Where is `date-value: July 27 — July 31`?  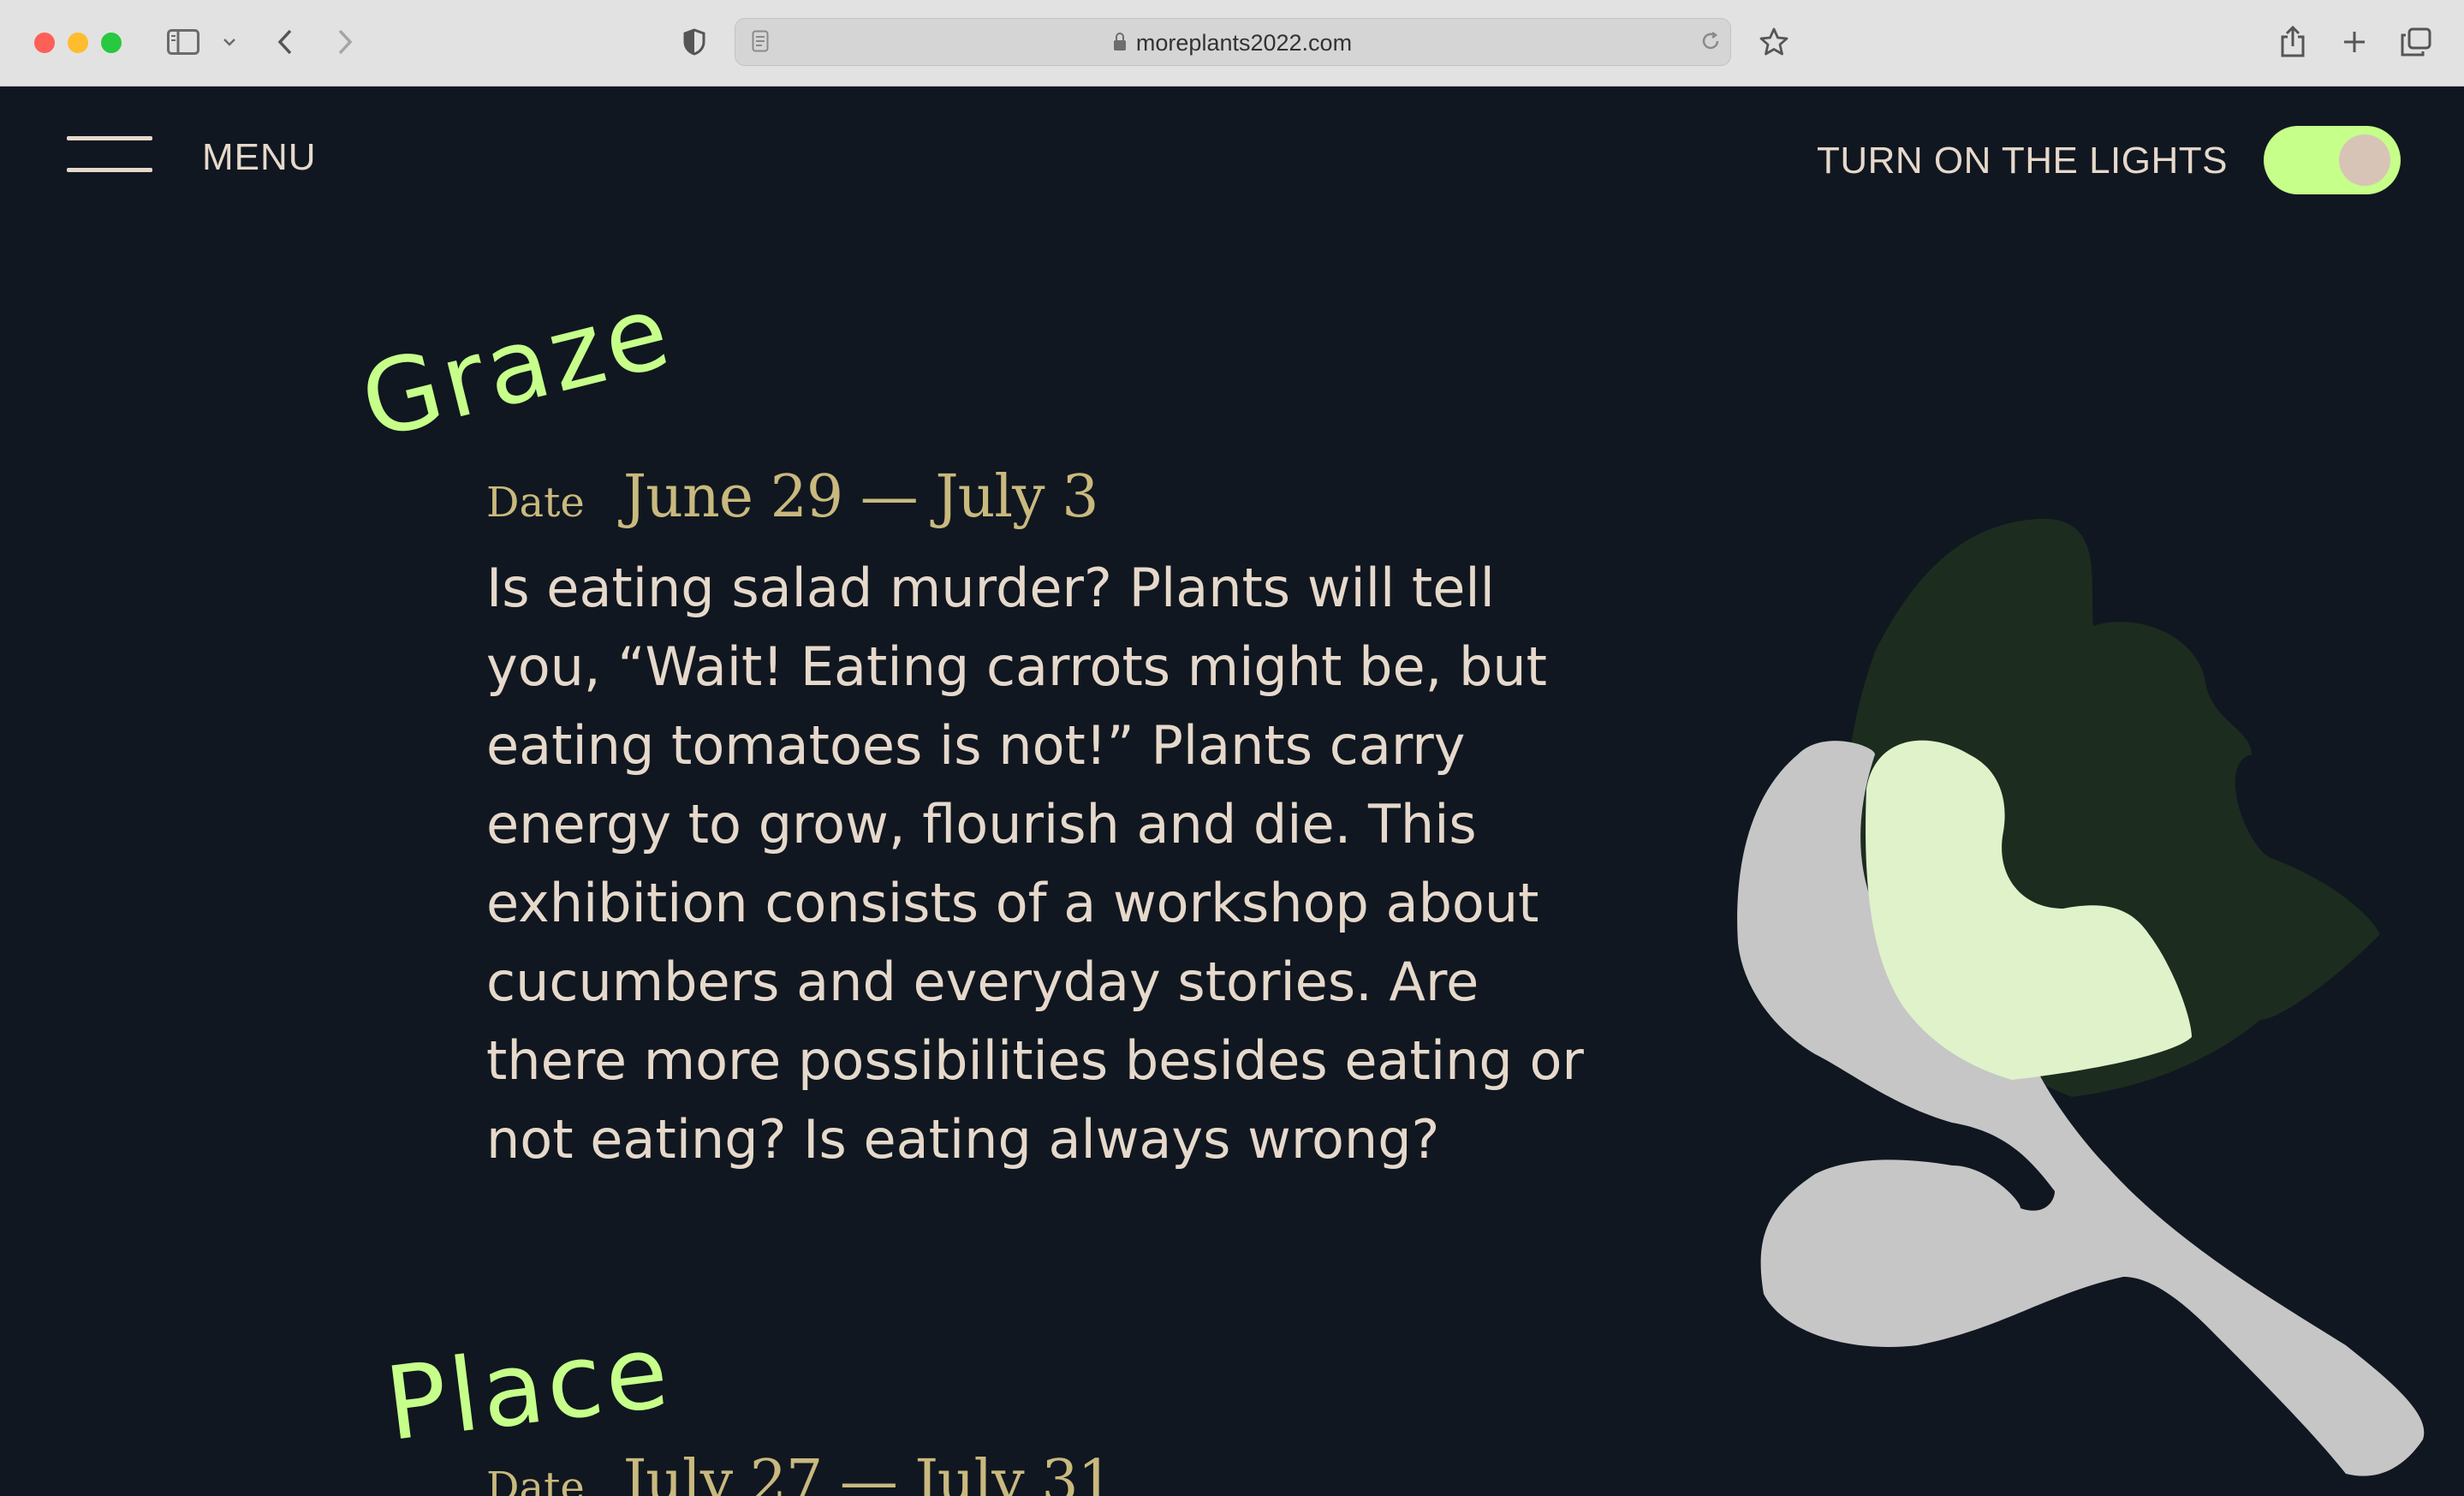
date-value: July 27 — July 31 is located at coordinates (868, 1472).